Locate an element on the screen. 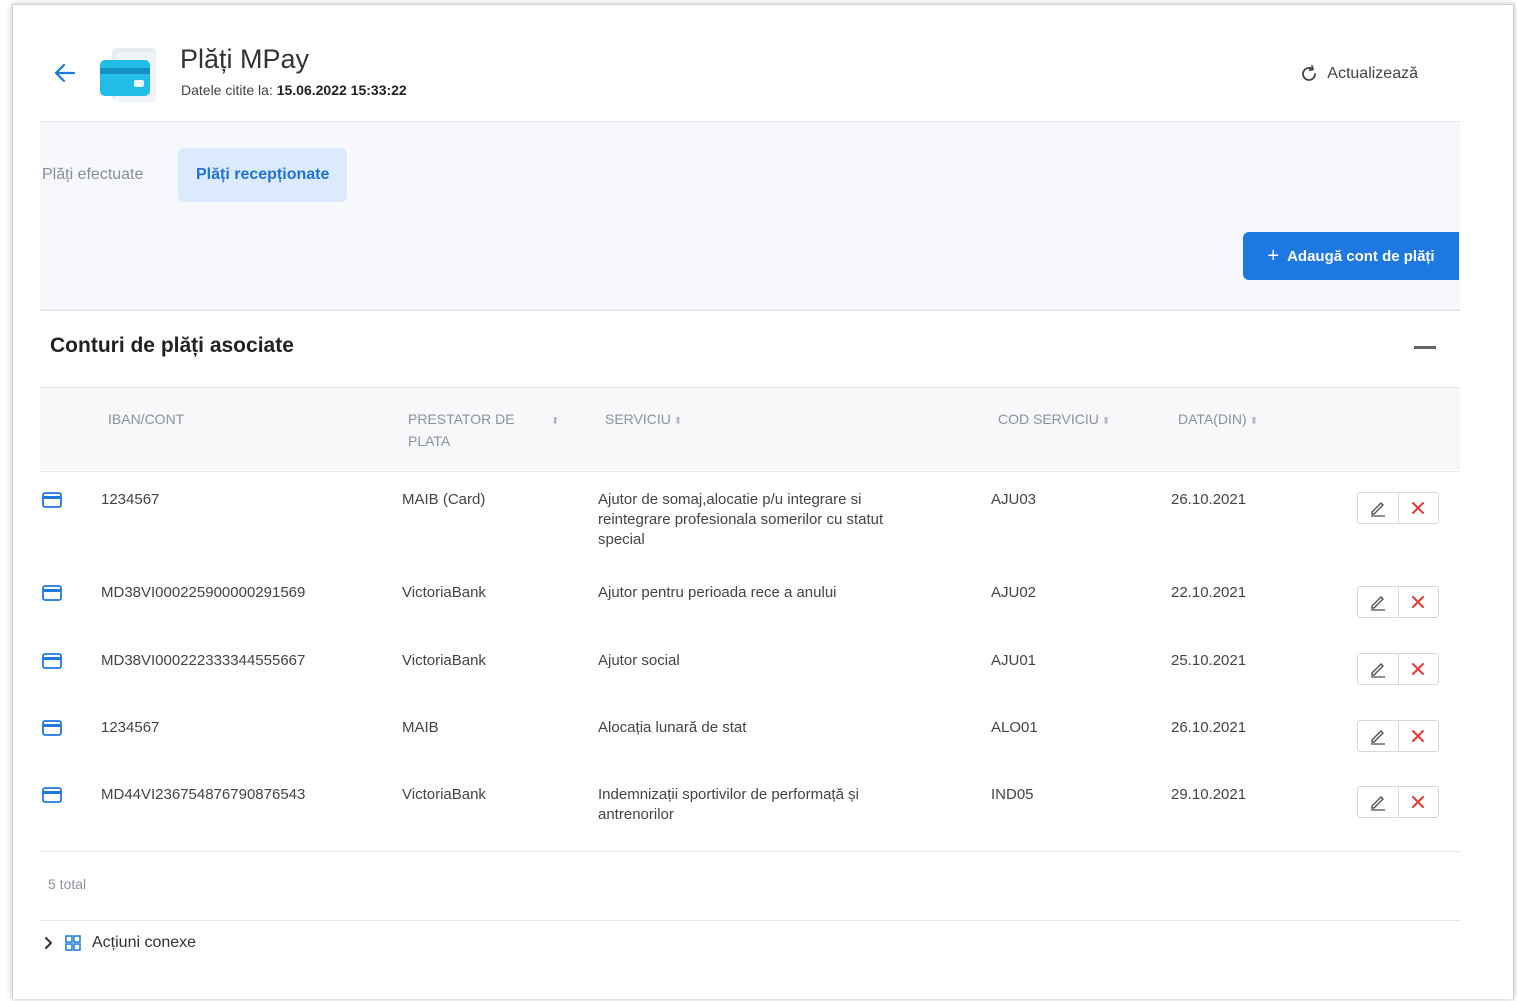  table-header-divider is located at coordinates (750, 471).